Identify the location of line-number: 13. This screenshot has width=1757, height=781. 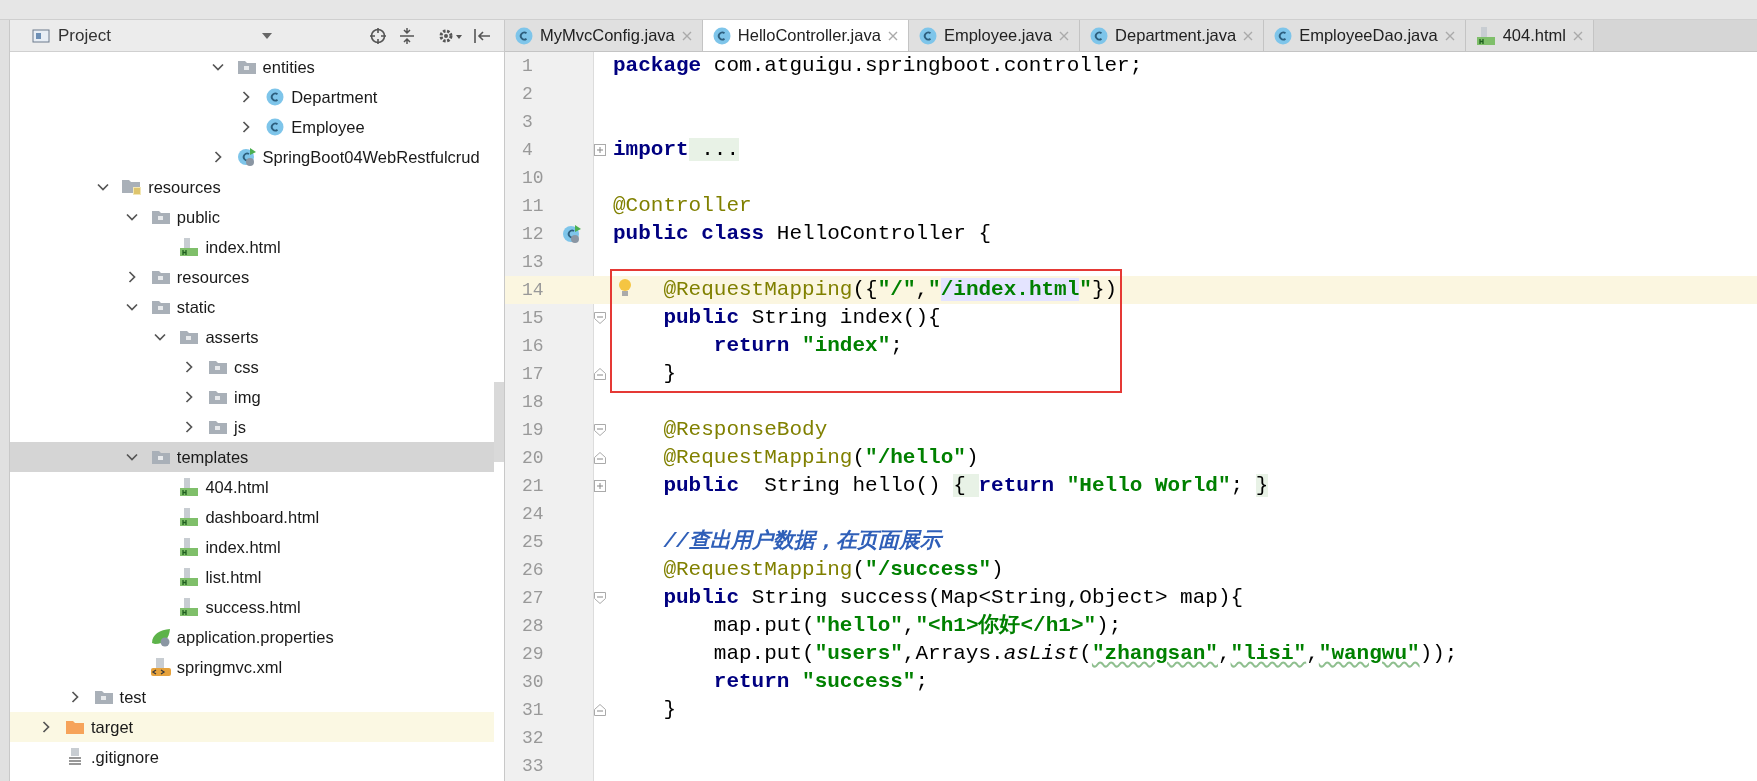
(533, 262).